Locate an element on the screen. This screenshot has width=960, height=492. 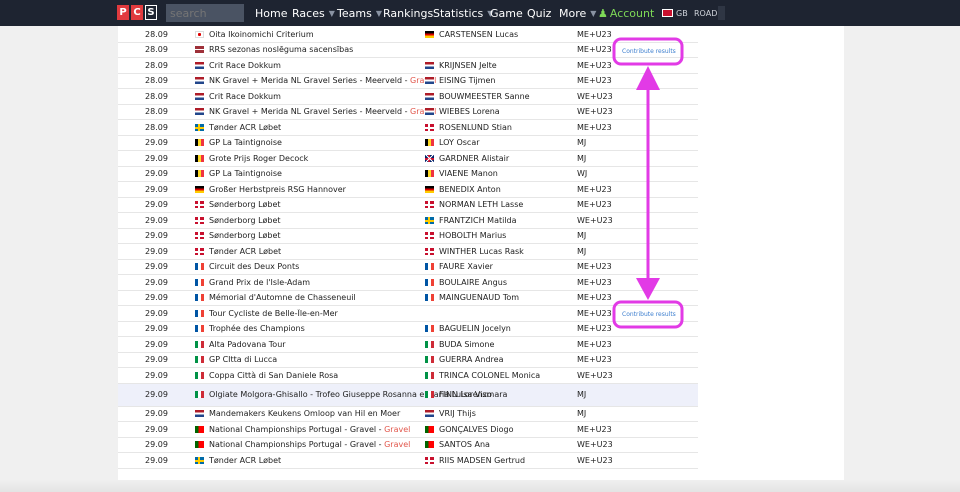
arrow-head-up-icon is located at coordinates (648, 78).